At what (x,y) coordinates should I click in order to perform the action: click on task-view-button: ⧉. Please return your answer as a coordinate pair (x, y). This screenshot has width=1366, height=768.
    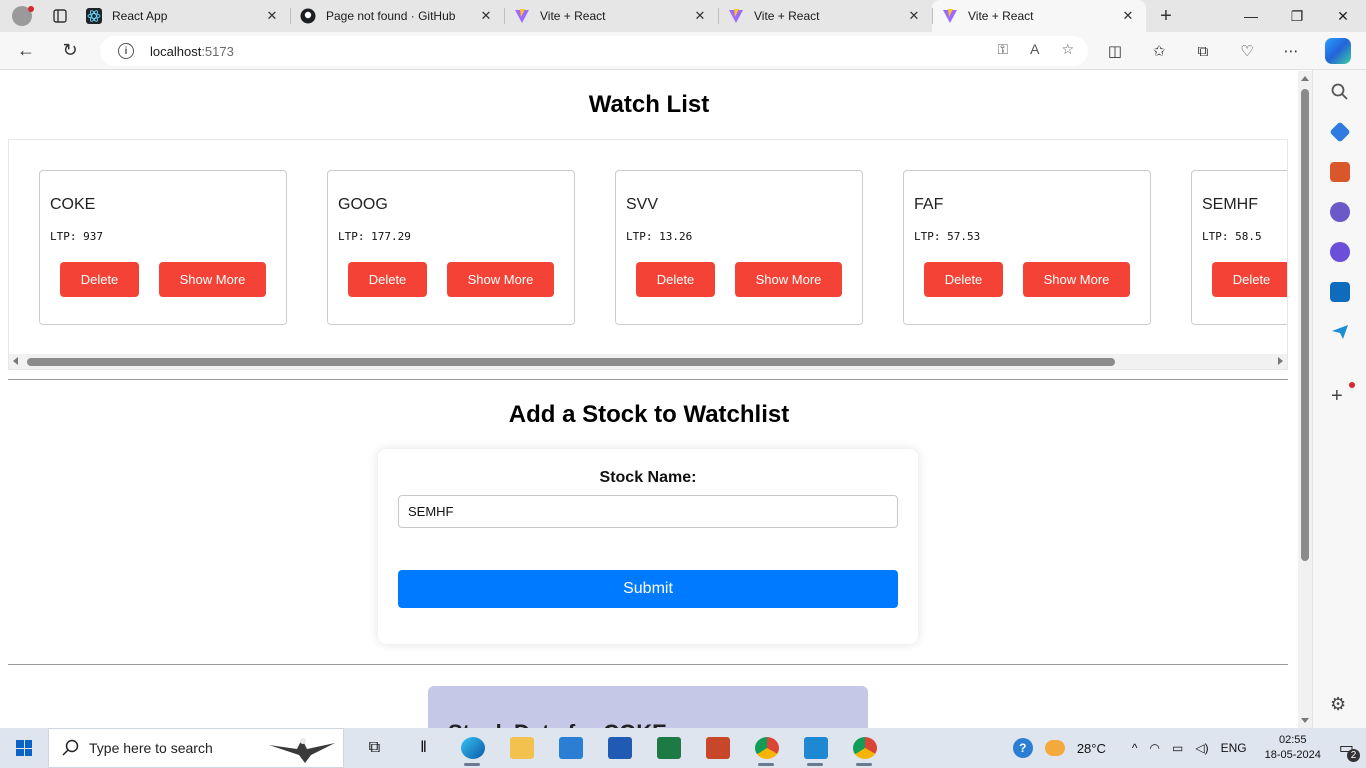
    Looking at the image, I should click on (374, 748).